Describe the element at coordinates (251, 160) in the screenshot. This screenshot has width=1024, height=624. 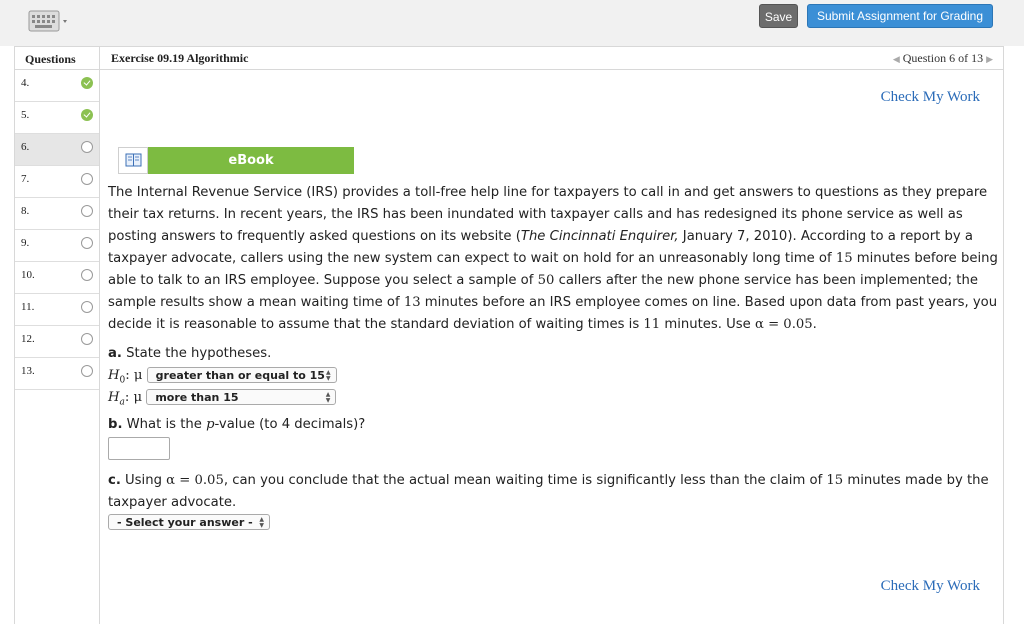
I see `ebook-label: eBook` at that location.